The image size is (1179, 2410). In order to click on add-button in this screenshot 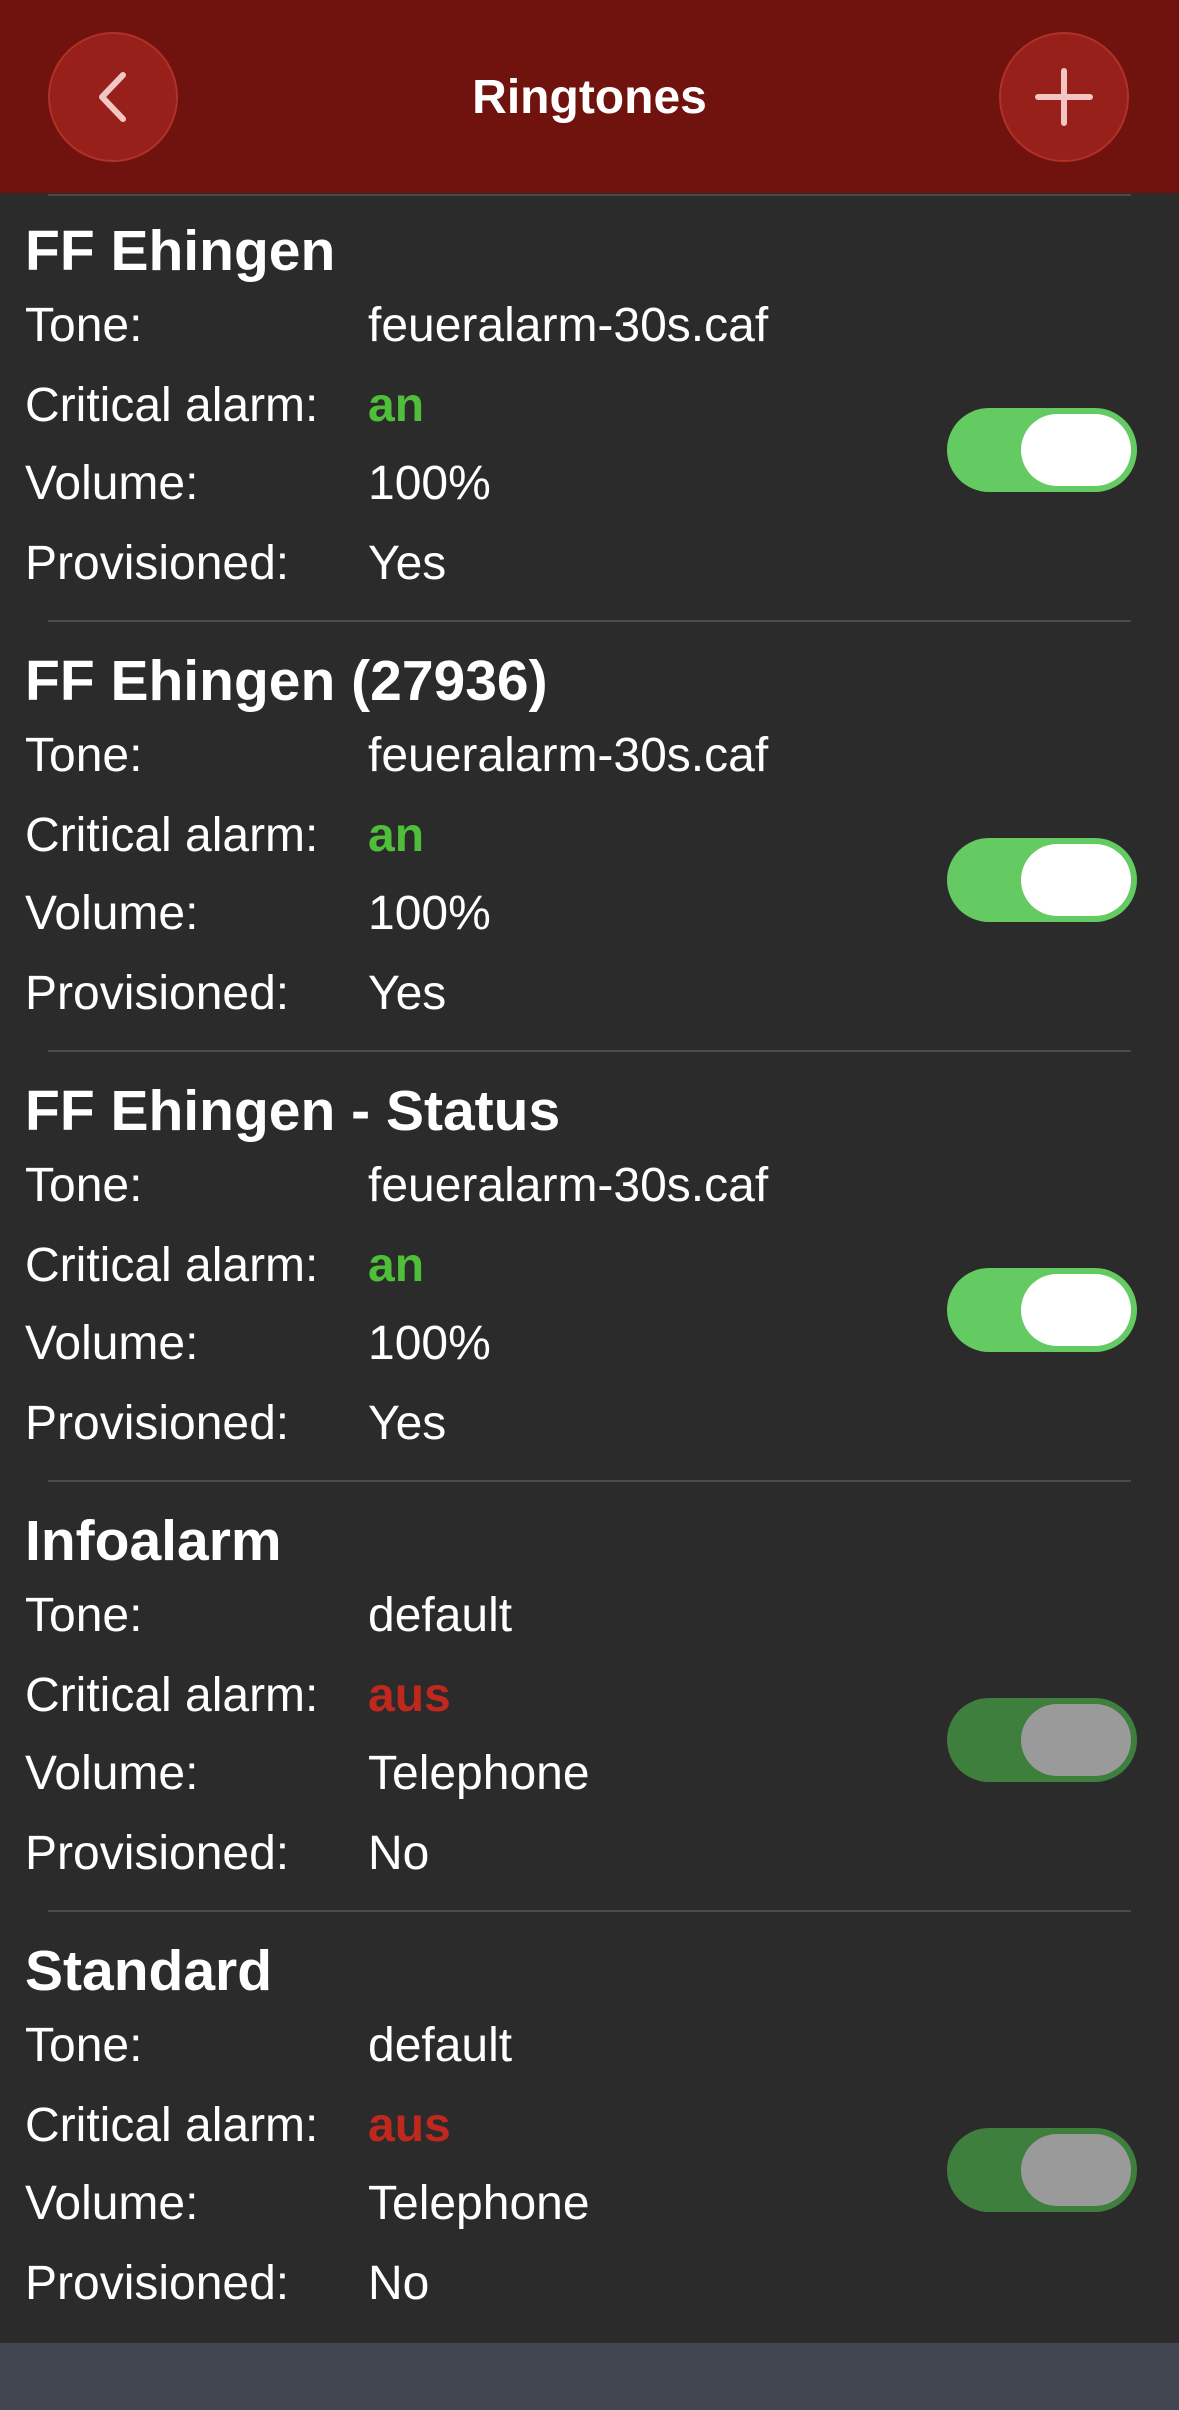, I will do `click(1064, 97)`.